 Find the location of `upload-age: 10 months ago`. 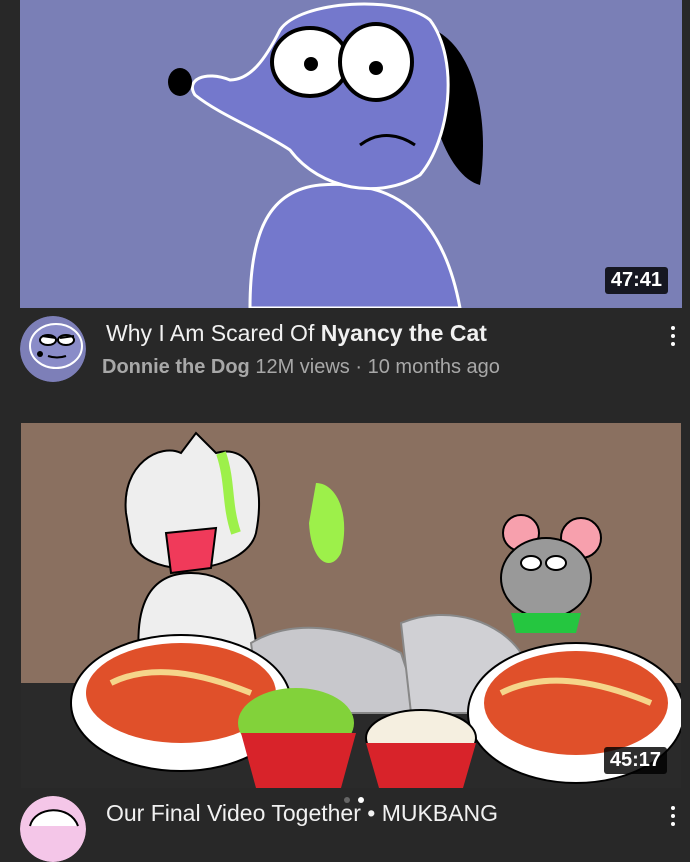

upload-age: 10 months ago is located at coordinates (433, 367).